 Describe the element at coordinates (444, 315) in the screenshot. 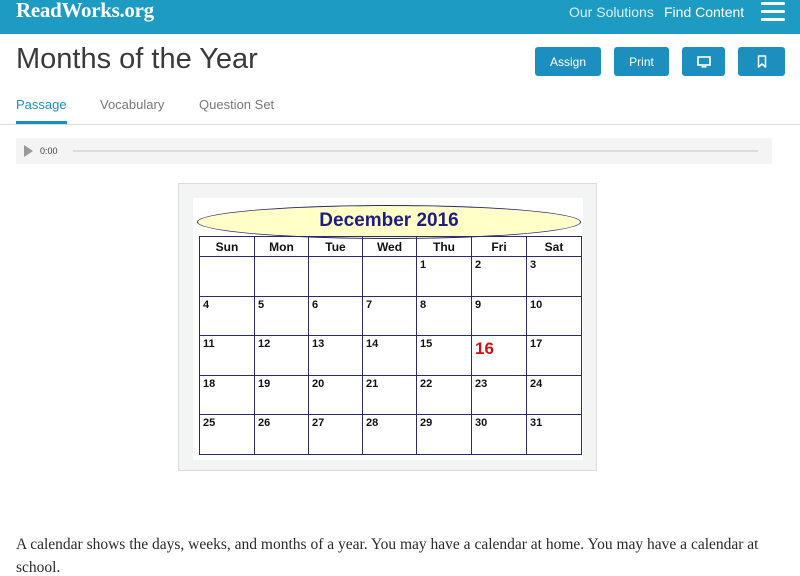

I see `calendar-day: 8` at that location.